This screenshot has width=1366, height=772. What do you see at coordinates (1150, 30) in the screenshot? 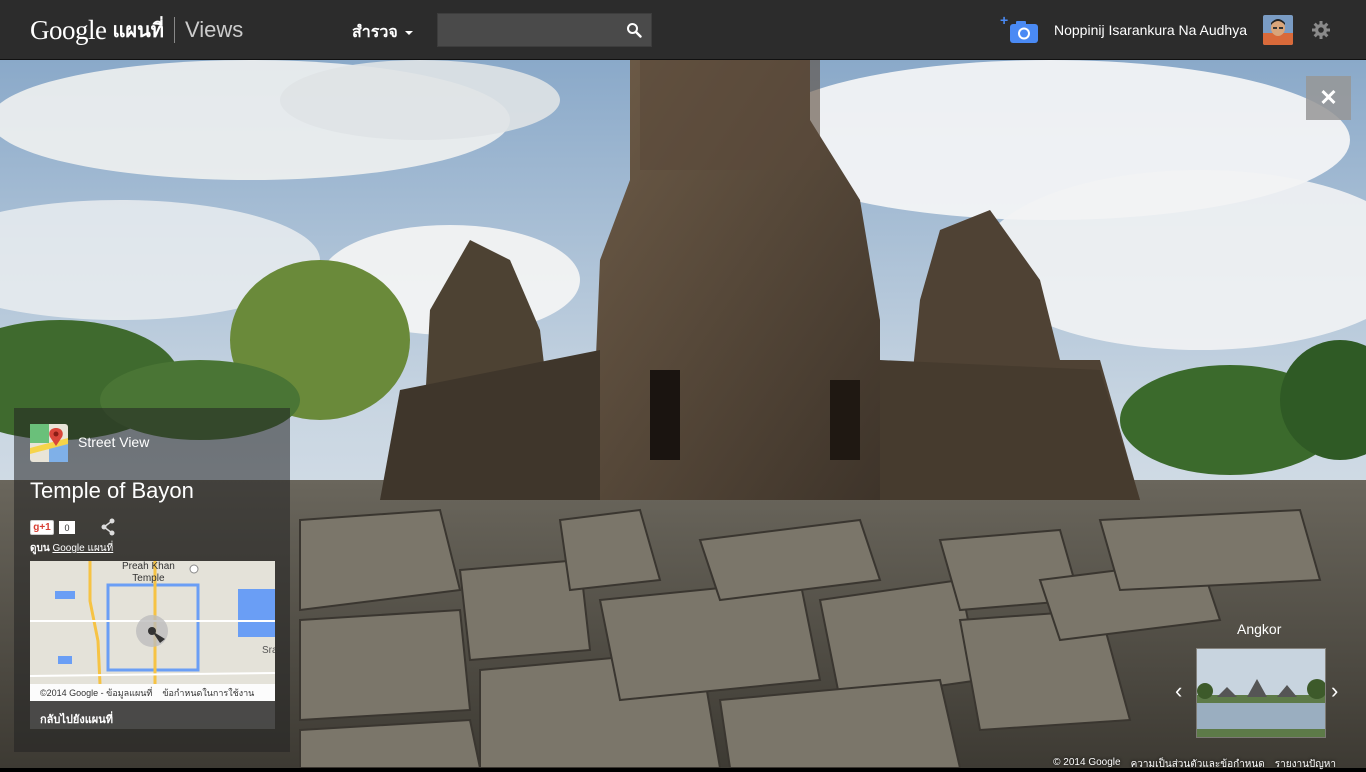
I see `user-name: Noppinij Isarankura Na Audhya` at bounding box center [1150, 30].